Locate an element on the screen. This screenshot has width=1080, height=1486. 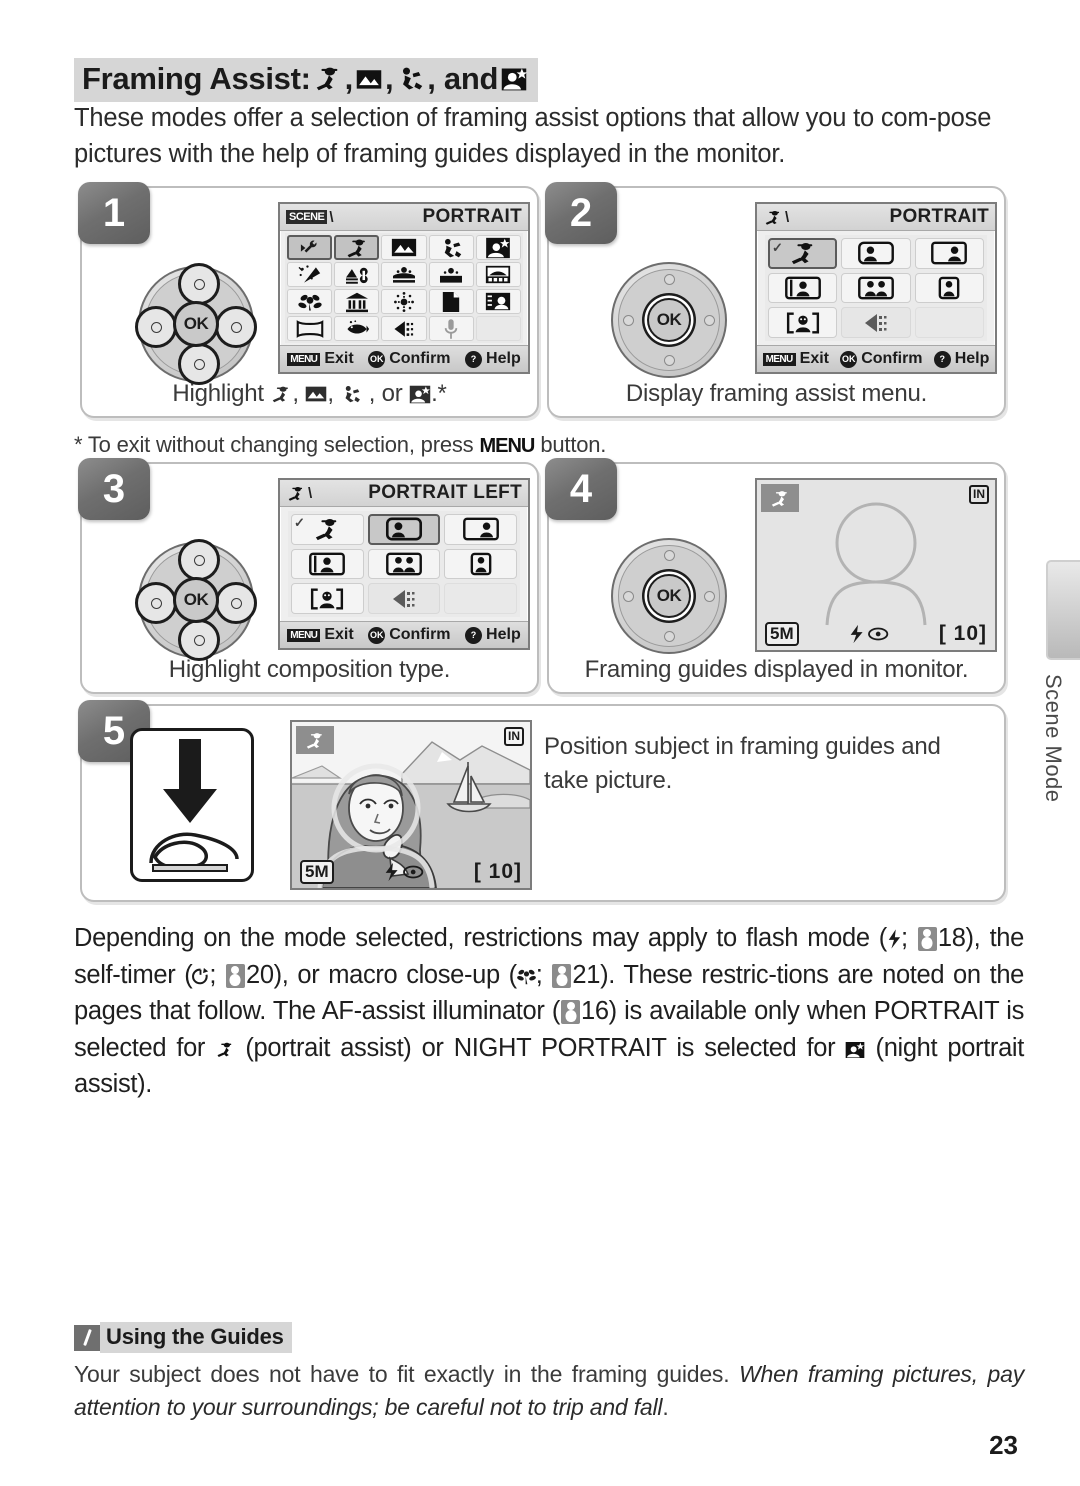
lcd-help-step3: ? Help is located at coordinates (493, 635).